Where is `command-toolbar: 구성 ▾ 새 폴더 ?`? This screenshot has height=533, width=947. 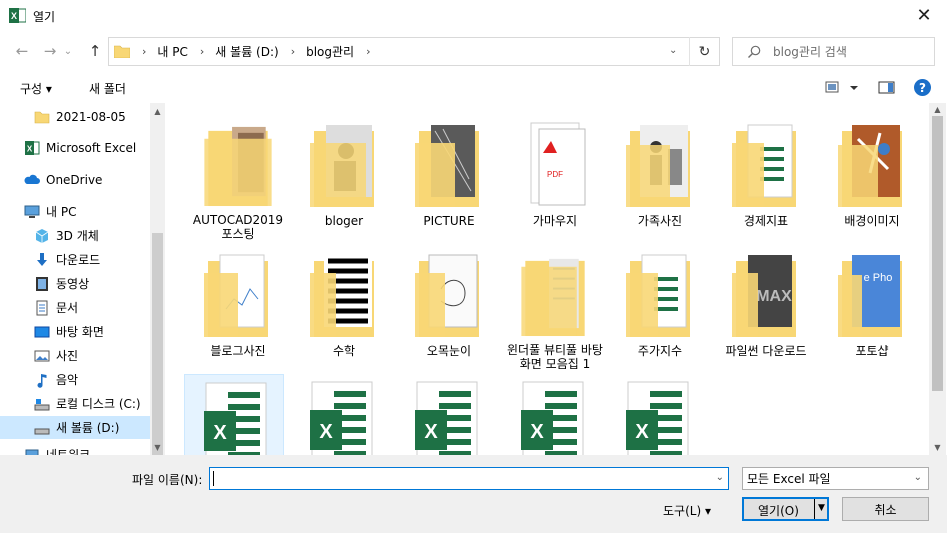 command-toolbar: 구성 ▾ 새 폴더 ? is located at coordinates (473, 87).